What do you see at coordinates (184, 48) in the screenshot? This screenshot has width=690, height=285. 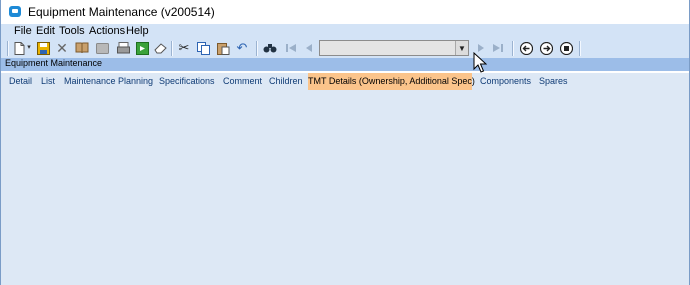 I see `cut-icon: ✂` at bounding box center [184, 48].